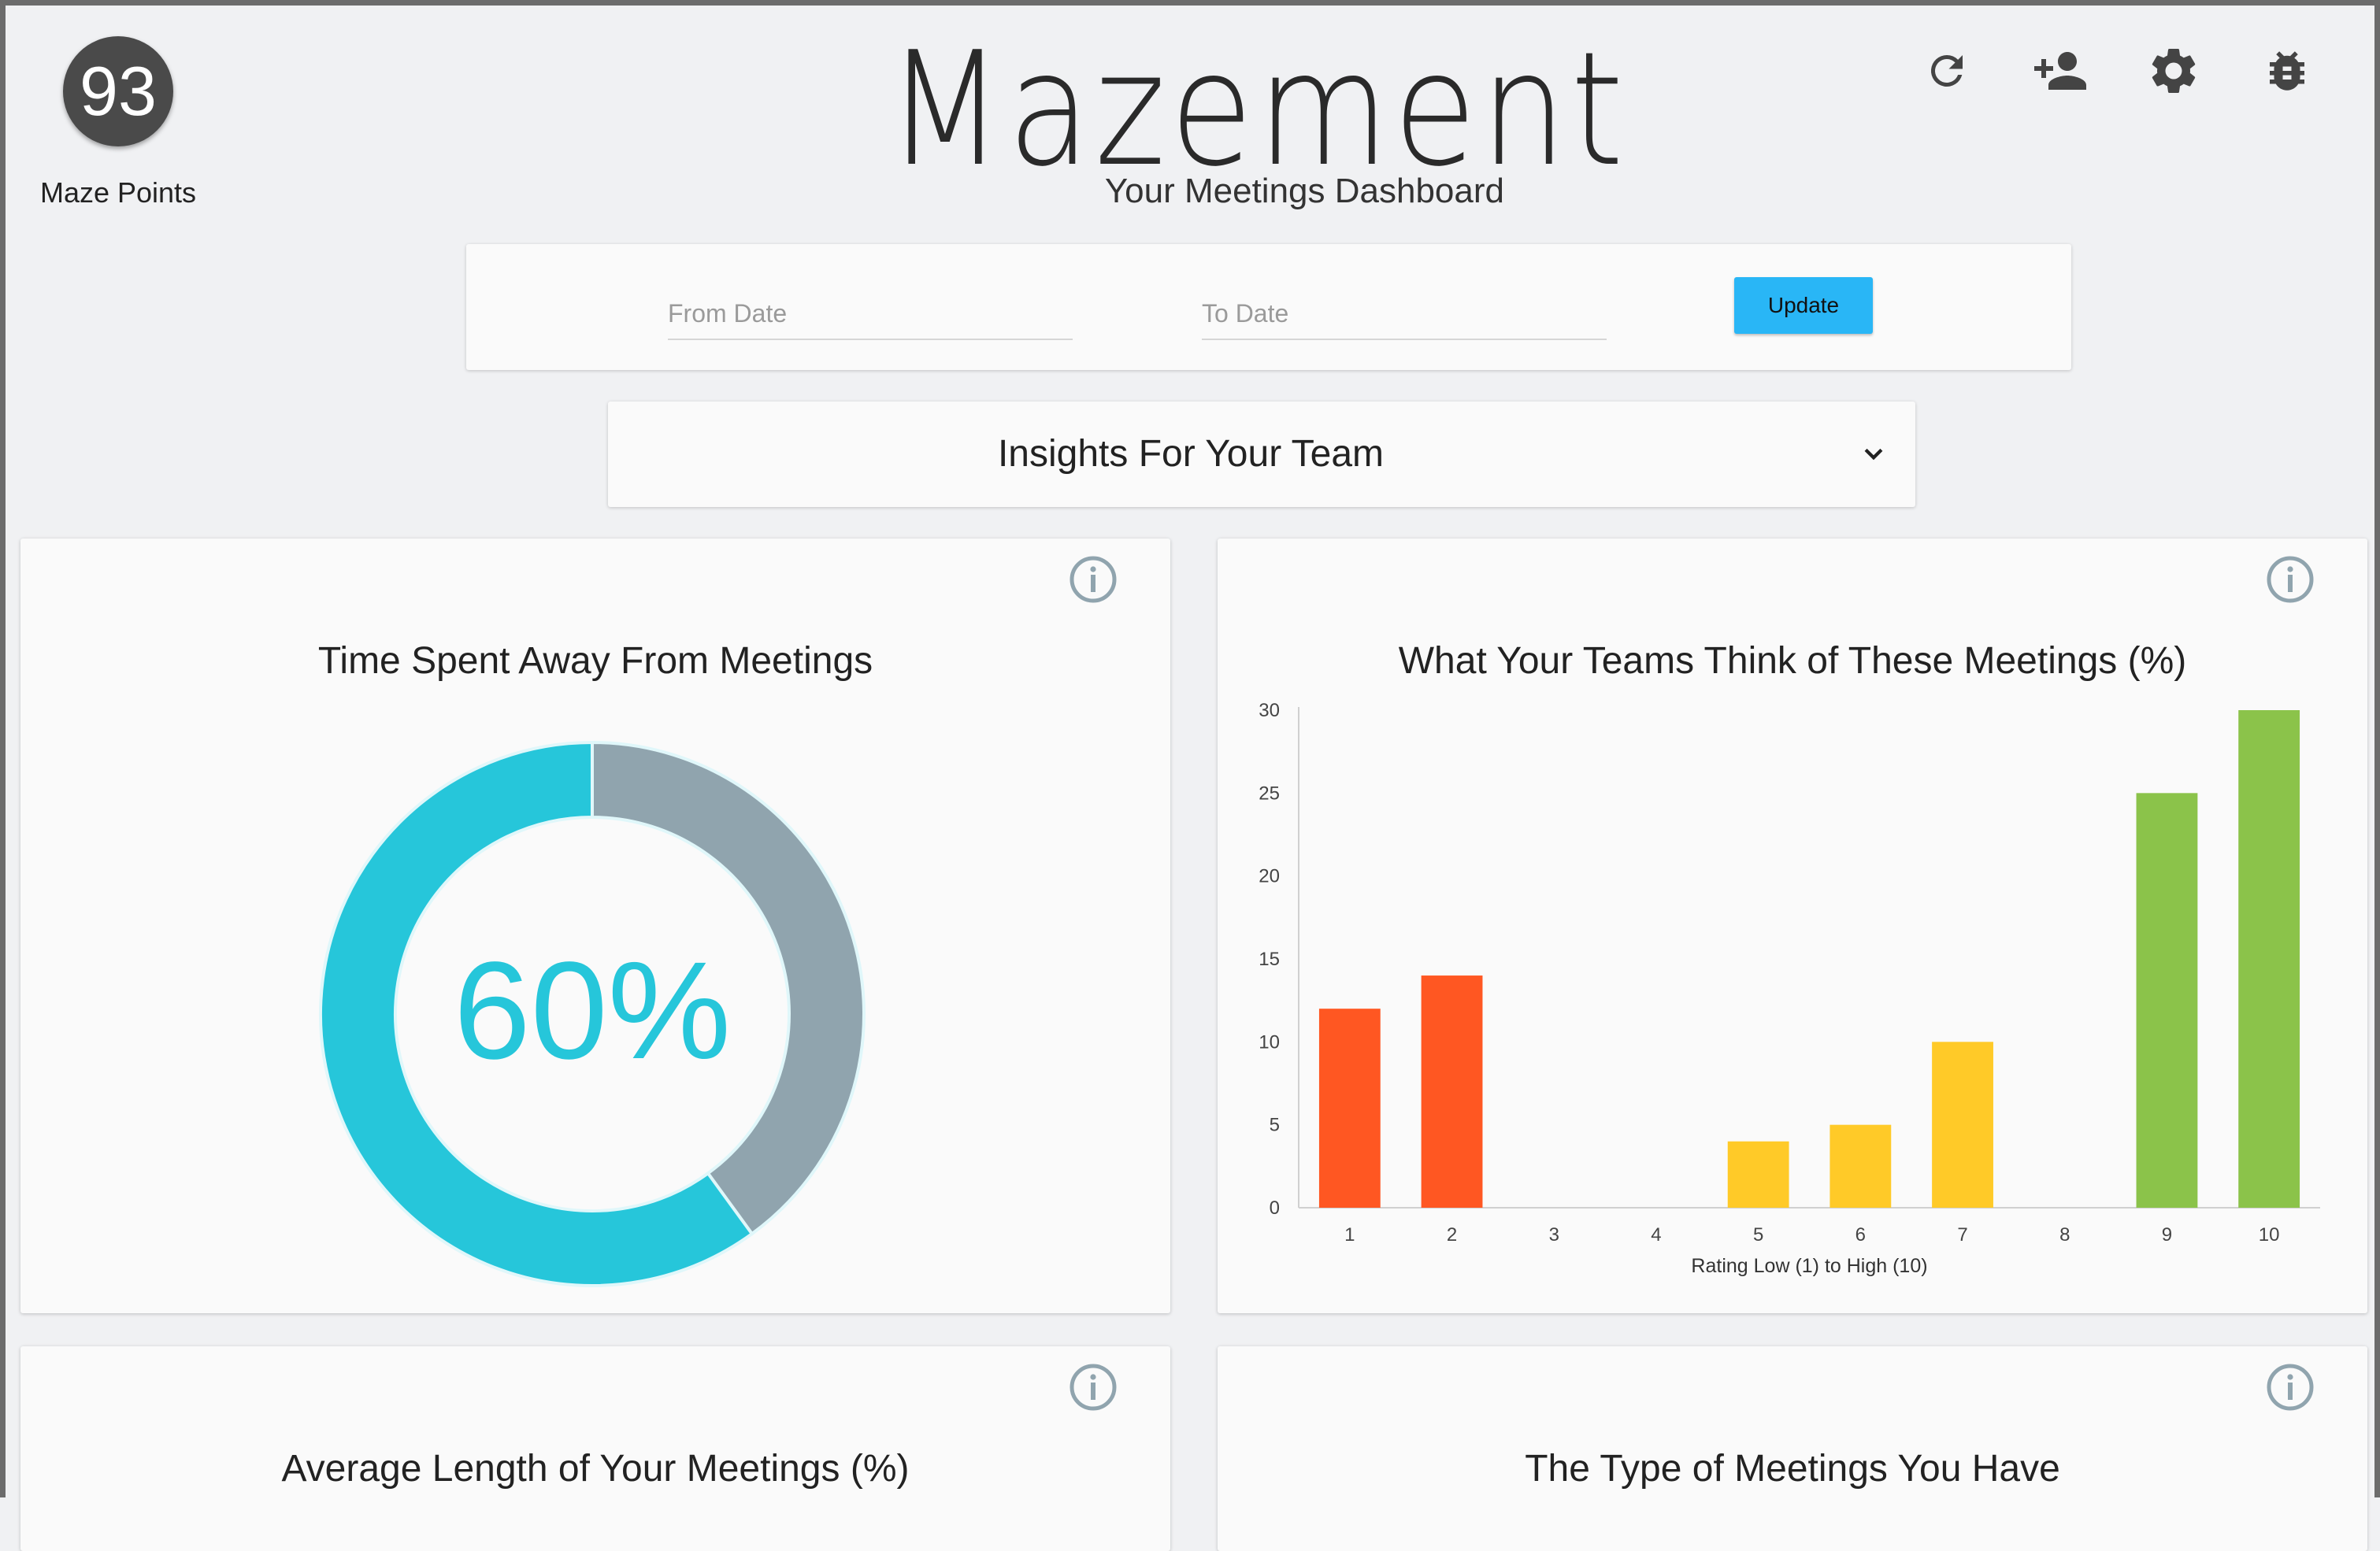 The image size is (2380, 1551). Describe the element at coordinates (1792, 1469) in the screenshot. I see `meeting-types-title: The Type of Meetings You Have` at that location.